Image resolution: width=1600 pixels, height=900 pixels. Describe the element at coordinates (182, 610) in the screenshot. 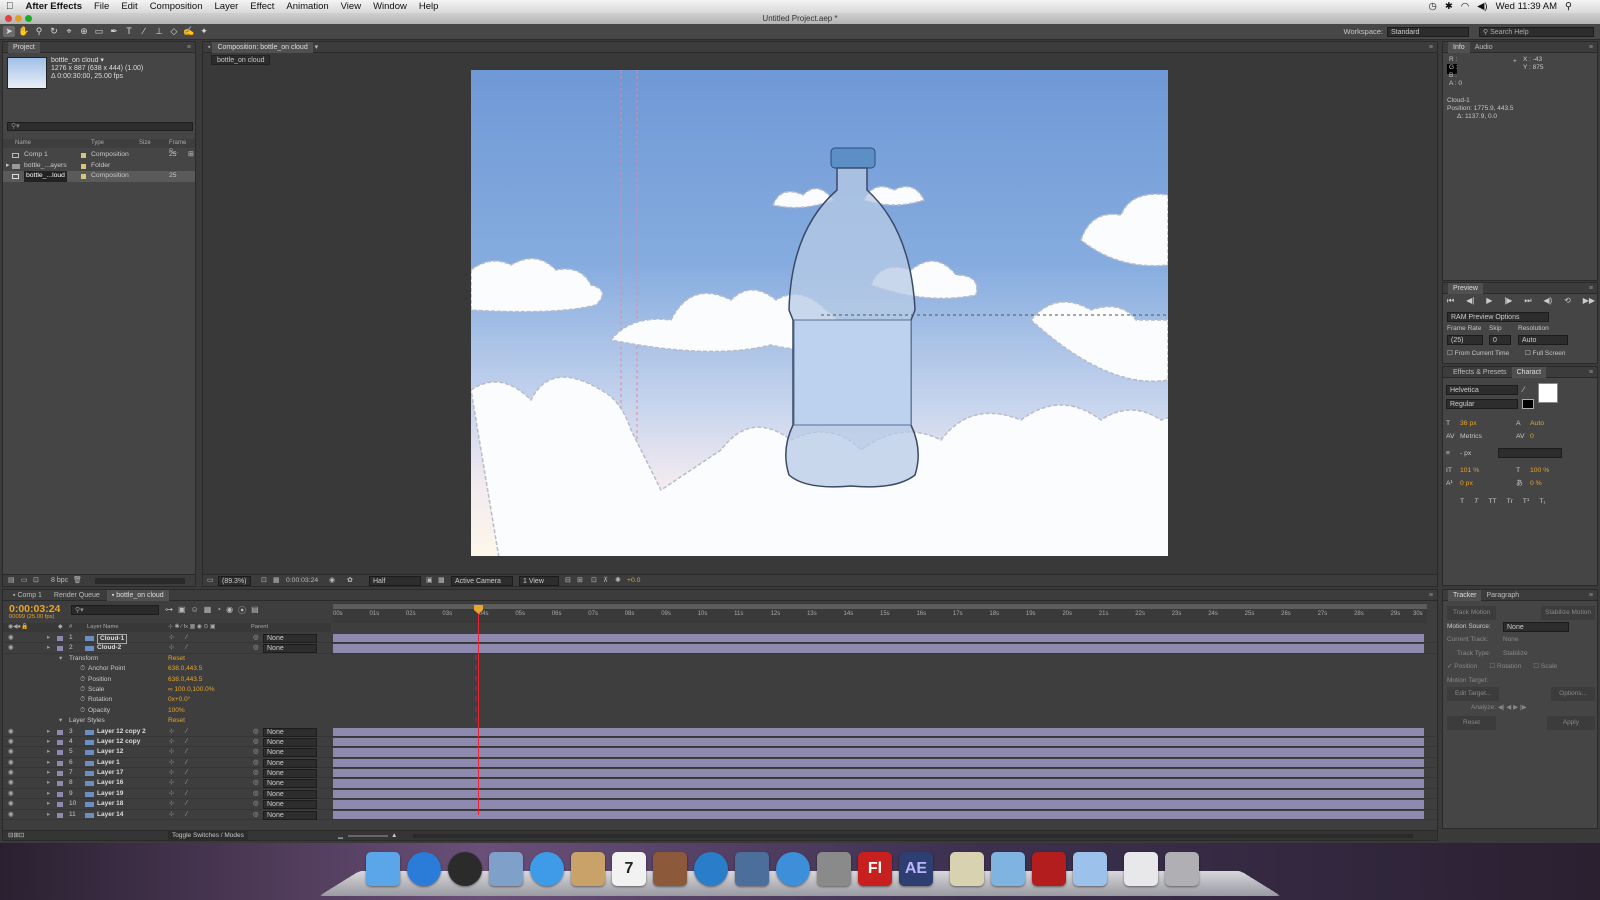

I see `draft-3d-icon: ▣` at that location.